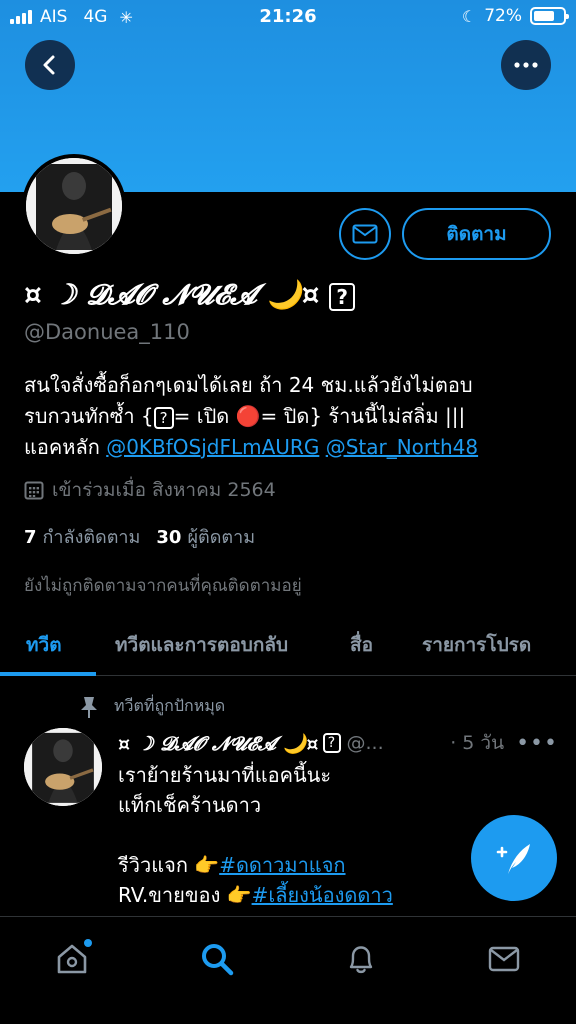 The width and height of the screenshot is (576, 1024). I want to click on tweet-line-4: RV.ขายของ 👉#เลี้ยงน้องดดาว, so click(283, 895).